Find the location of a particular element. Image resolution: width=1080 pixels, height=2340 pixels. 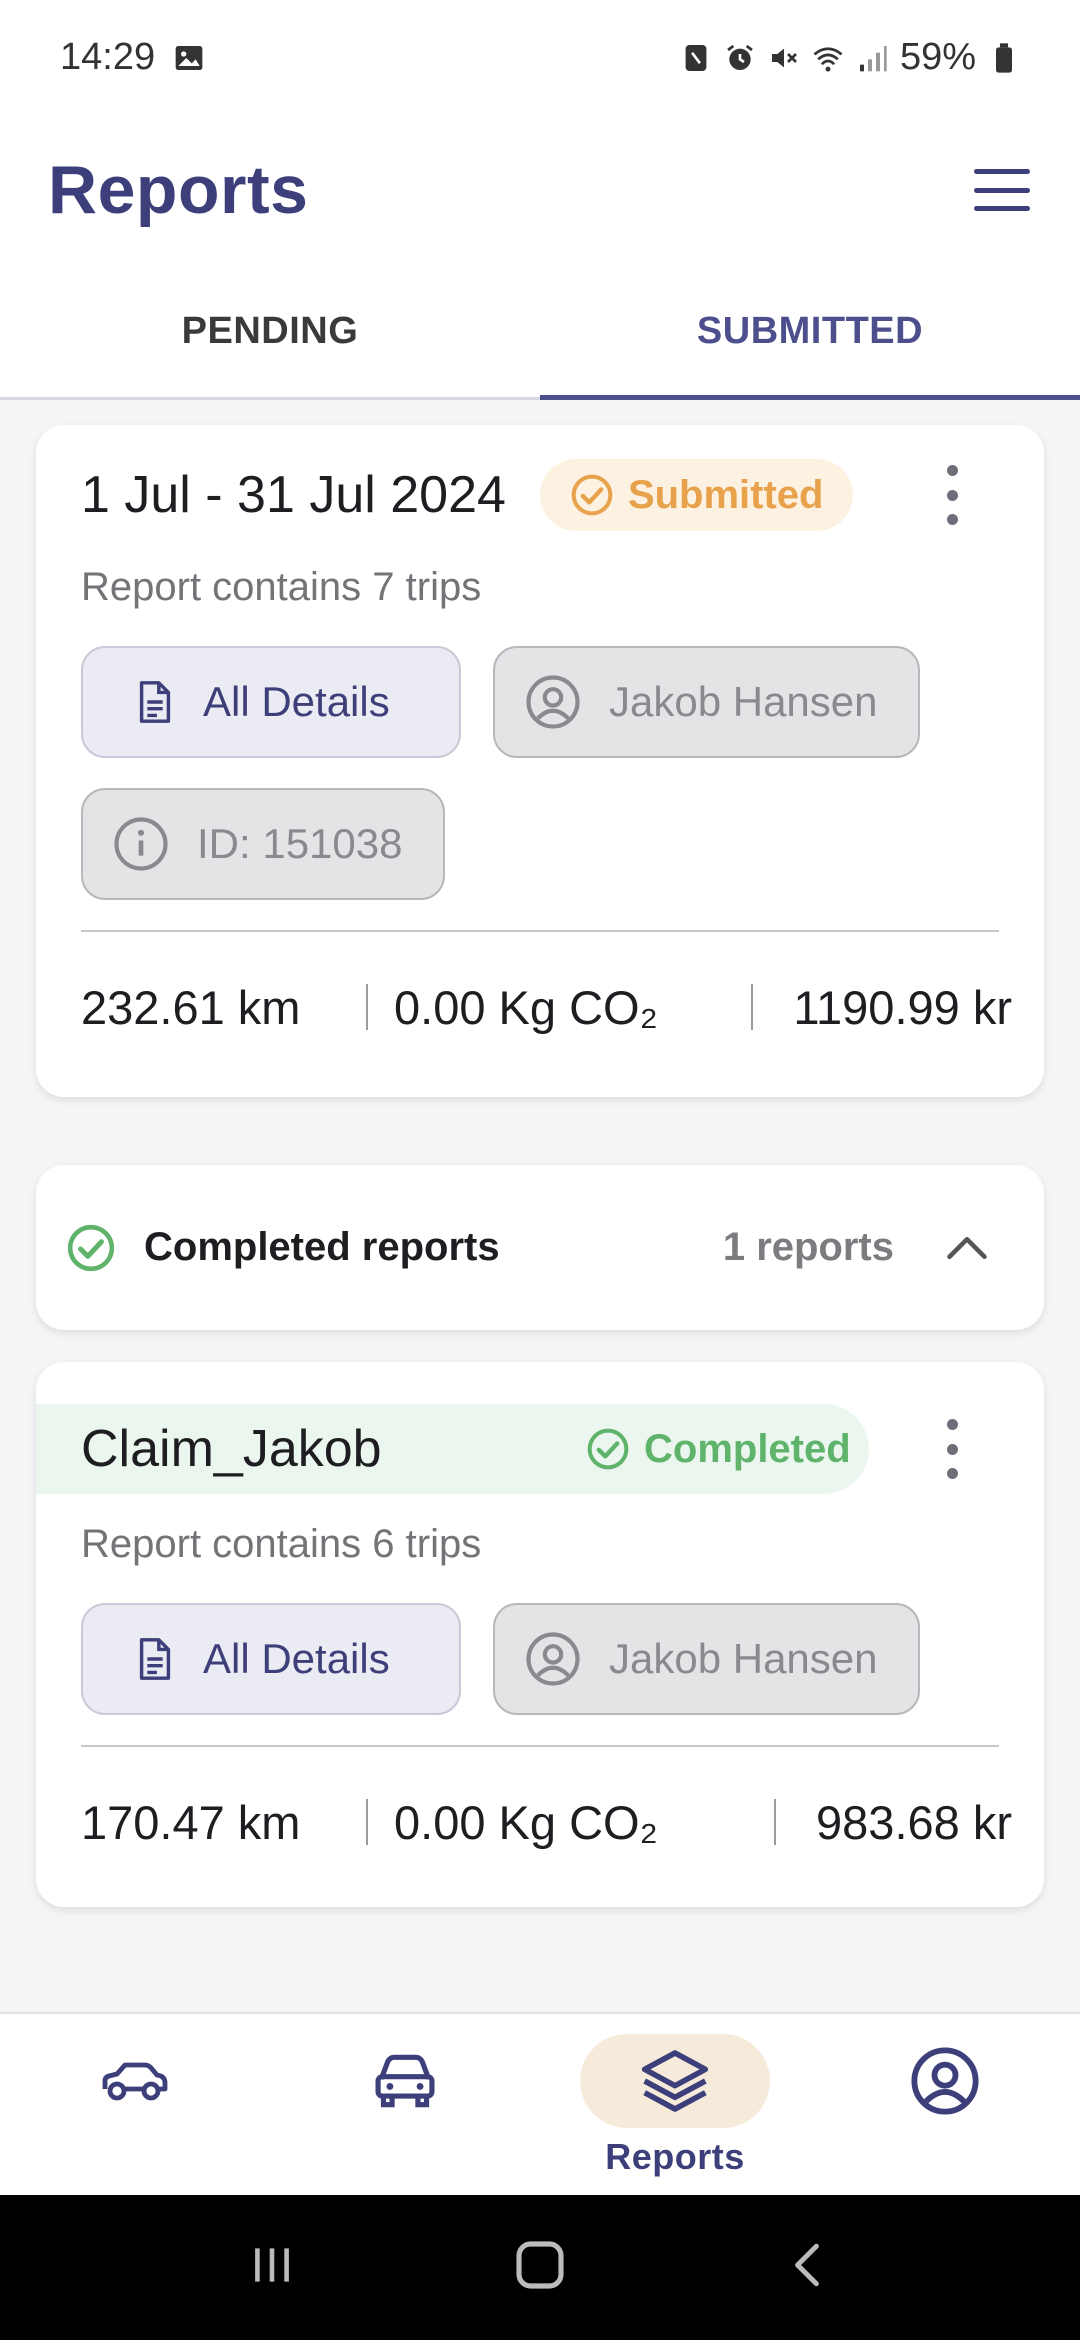

report-title: 1 Jul - 31 Jul 2024 is located at coordinates (293, 495).